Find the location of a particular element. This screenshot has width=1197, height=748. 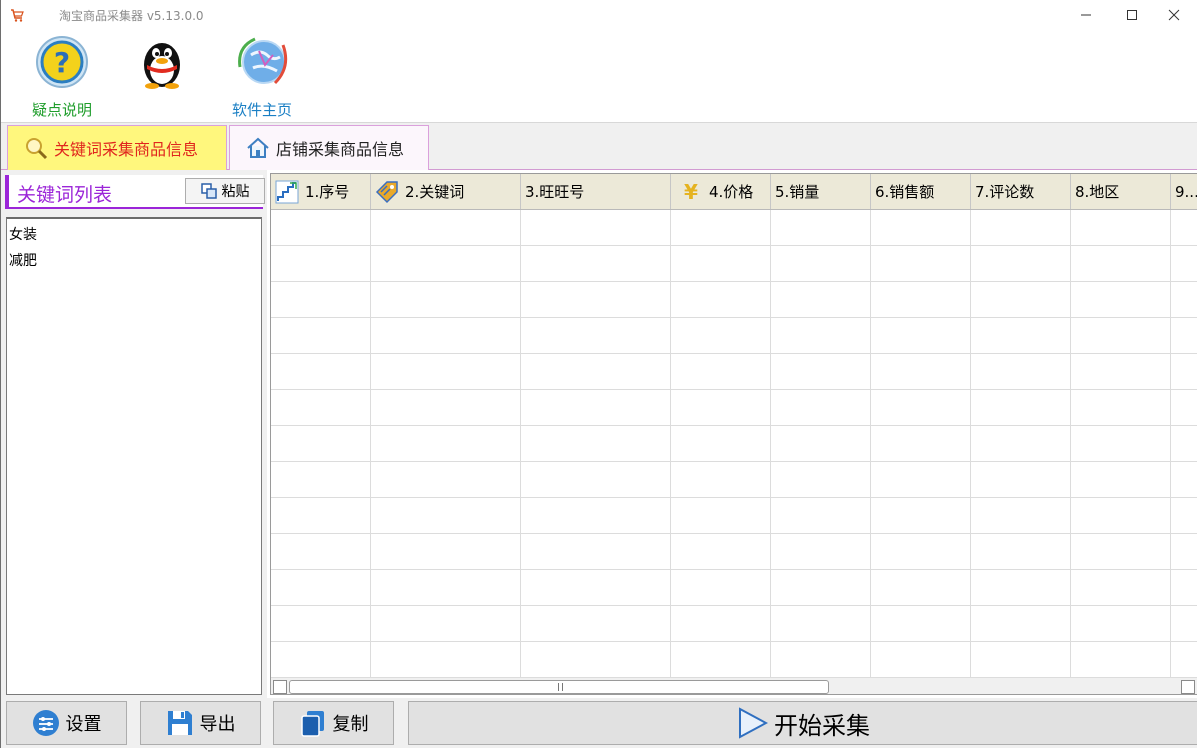

homepage-tool-button: 软件主页 is located at coordinates (262, 77).